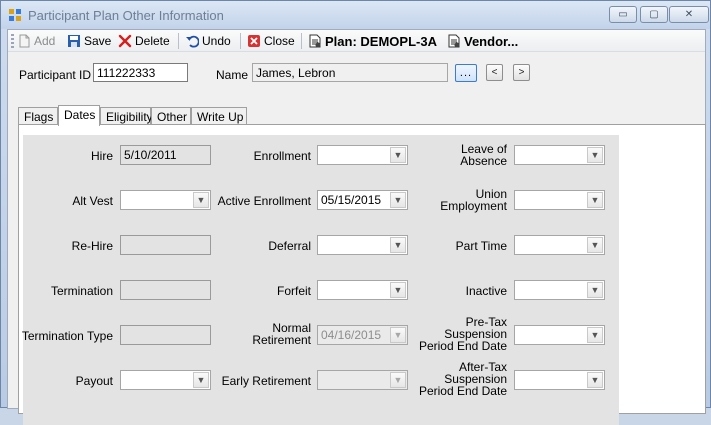  What do you see at coordinates (126, 15) in the screenshot?
I see `window-title: Participant Plan Other Information` at bounding box center [126, 15].